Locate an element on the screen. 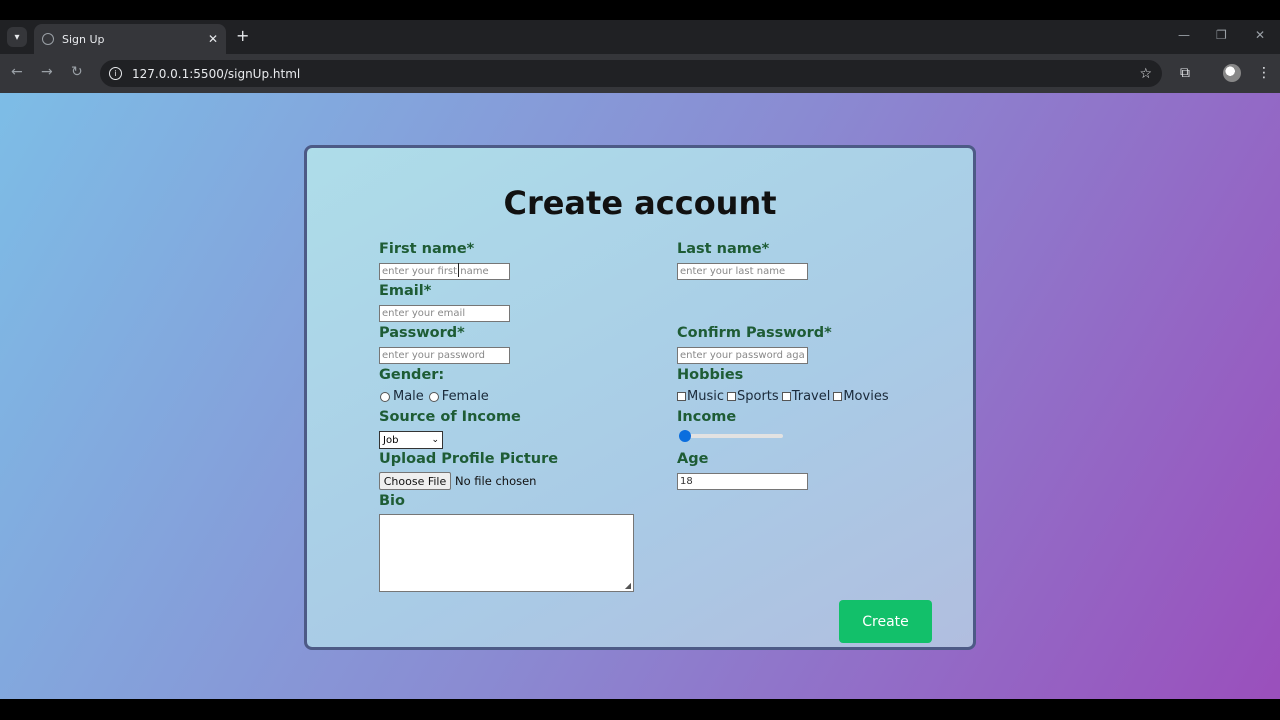 The image size is (1280, 720). minimize-icon: — is located at coordinates (1184, 35).